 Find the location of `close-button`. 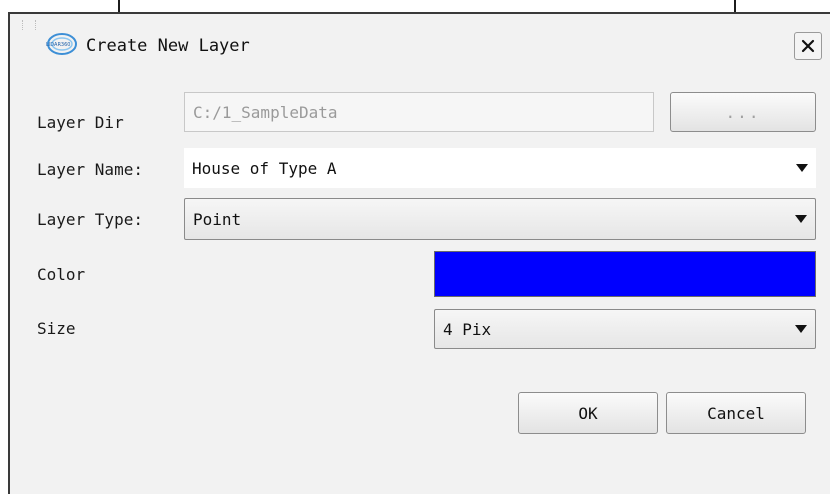

close-button is located at coordinates (808, 46).